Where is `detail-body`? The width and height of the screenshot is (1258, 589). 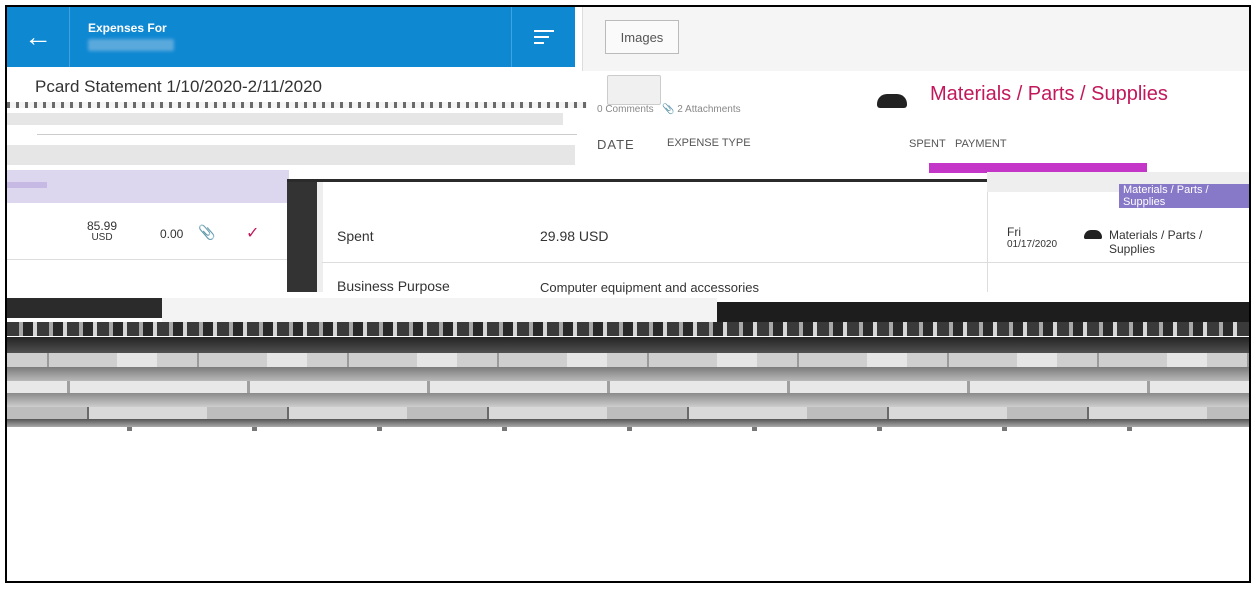
detail-body is located at coordinates (655, 242).